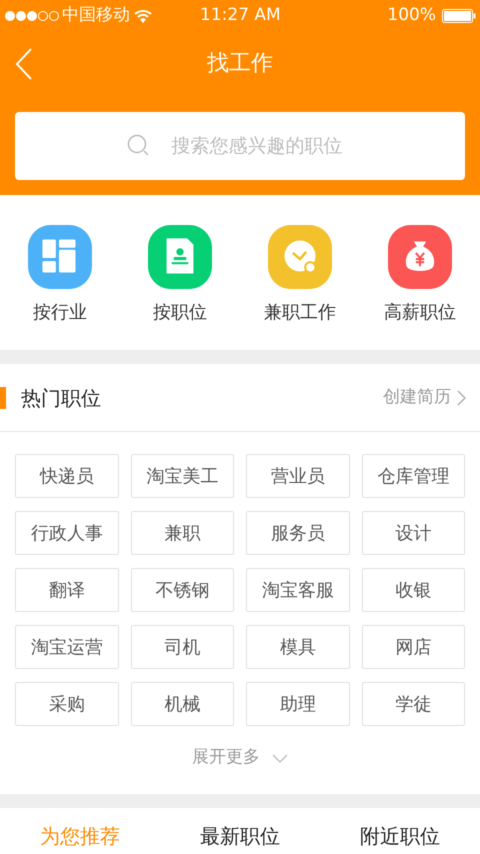  What do you see at coordinates (182, 533) in the screenshot?
I see `job-tag: 兼职` at bounding box center [182, 533].